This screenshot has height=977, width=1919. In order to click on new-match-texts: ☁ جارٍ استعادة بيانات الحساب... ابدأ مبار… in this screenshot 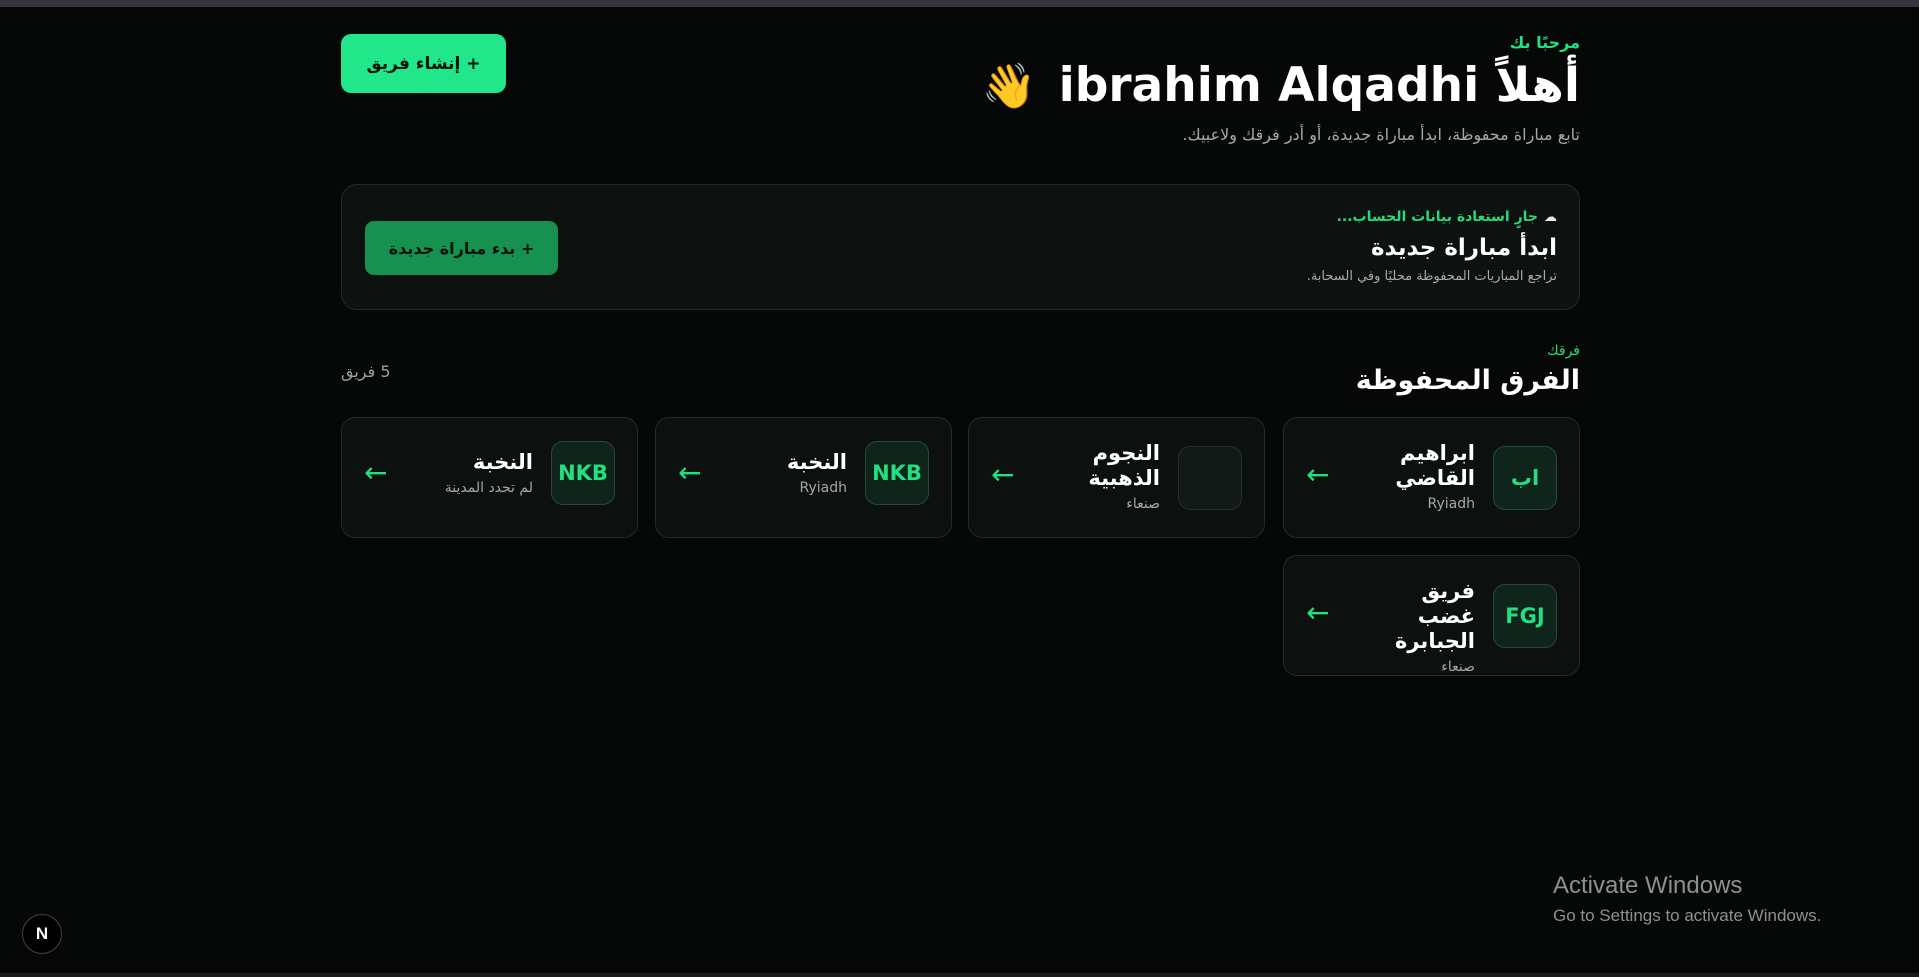, I will do `click(1432, 246)`.